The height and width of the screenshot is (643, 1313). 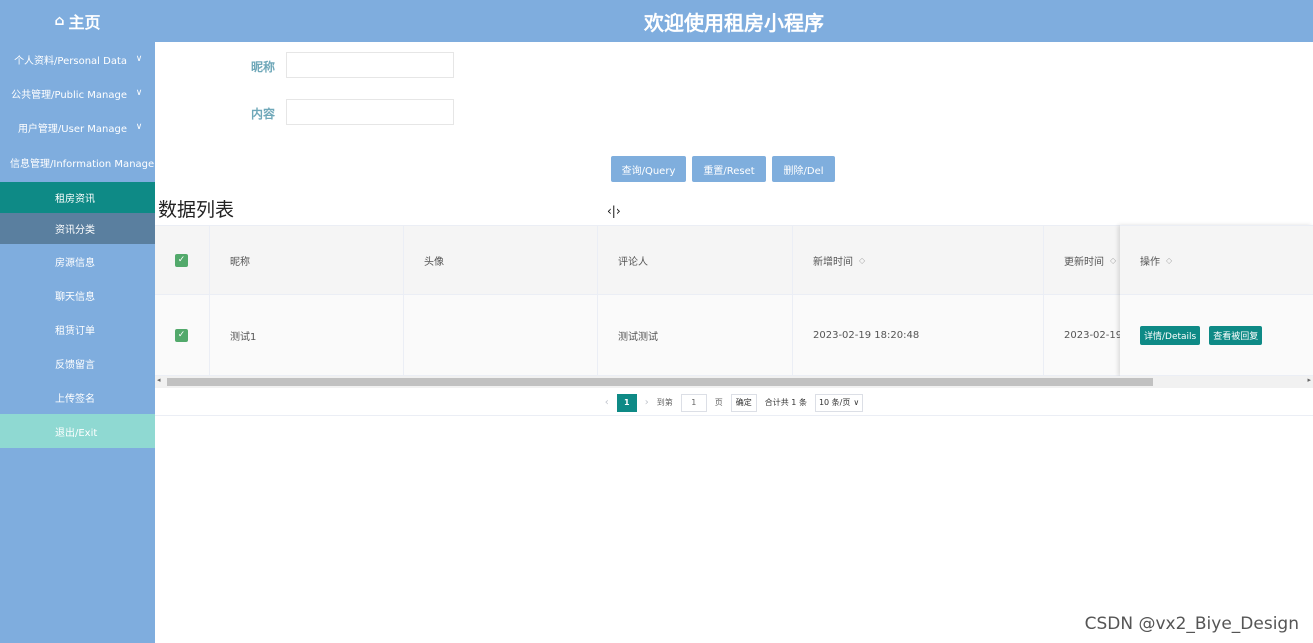 I want to click on column-label: 新增时间, so click(x=833, y=262).